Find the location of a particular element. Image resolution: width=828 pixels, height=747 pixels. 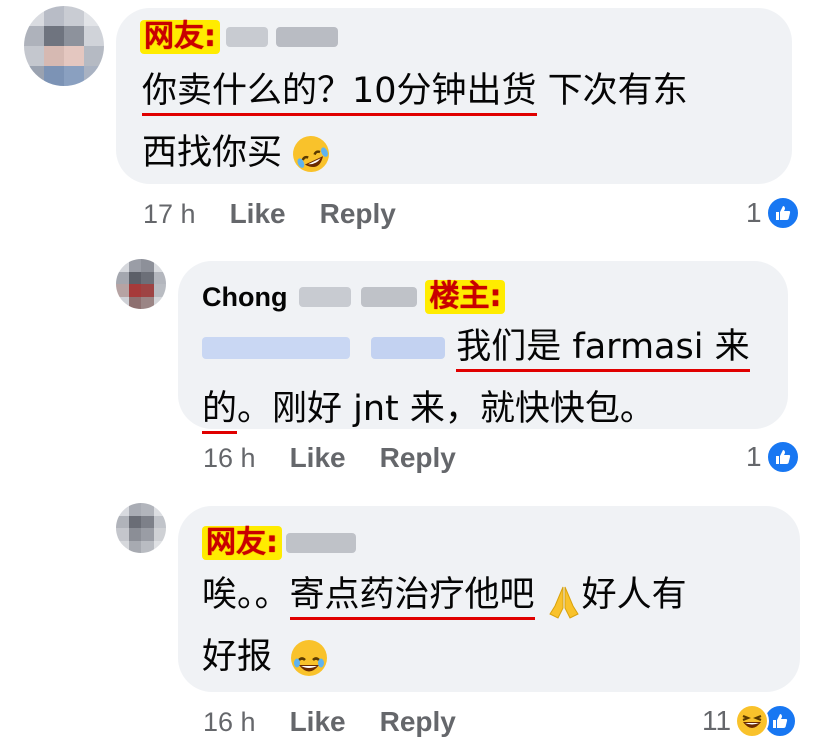

underlined-text: 我们是 farmasi 来 is located at coordinates (603, 349).